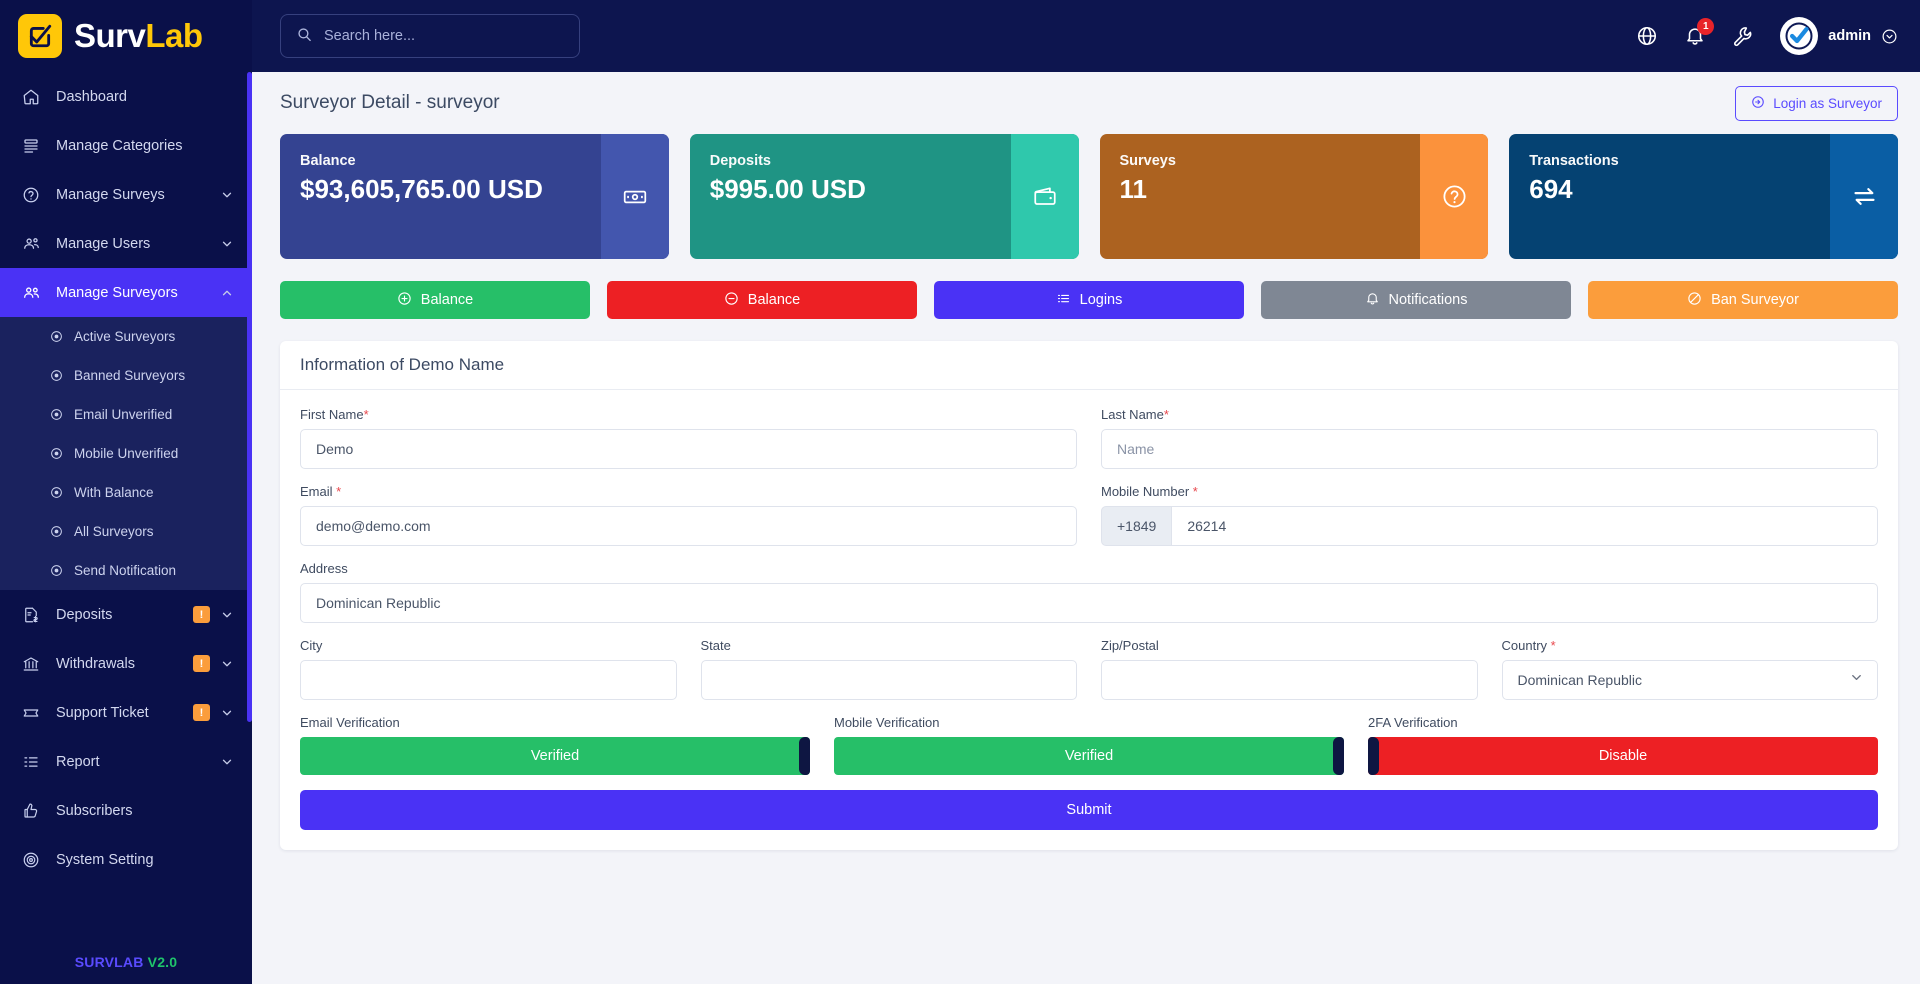  I want to click on status-badge: !, so click(201, 614).